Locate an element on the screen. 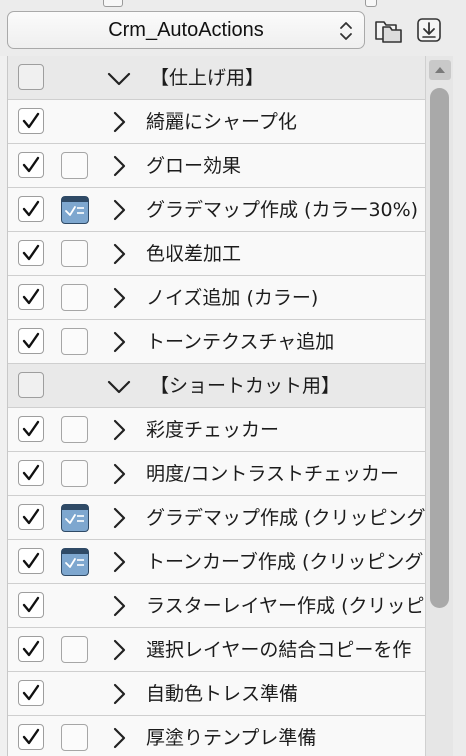 The width and height of the screenshot is (466, 756). action-row: トーンテクスチャ追加 is located at coordinates (217, 342).